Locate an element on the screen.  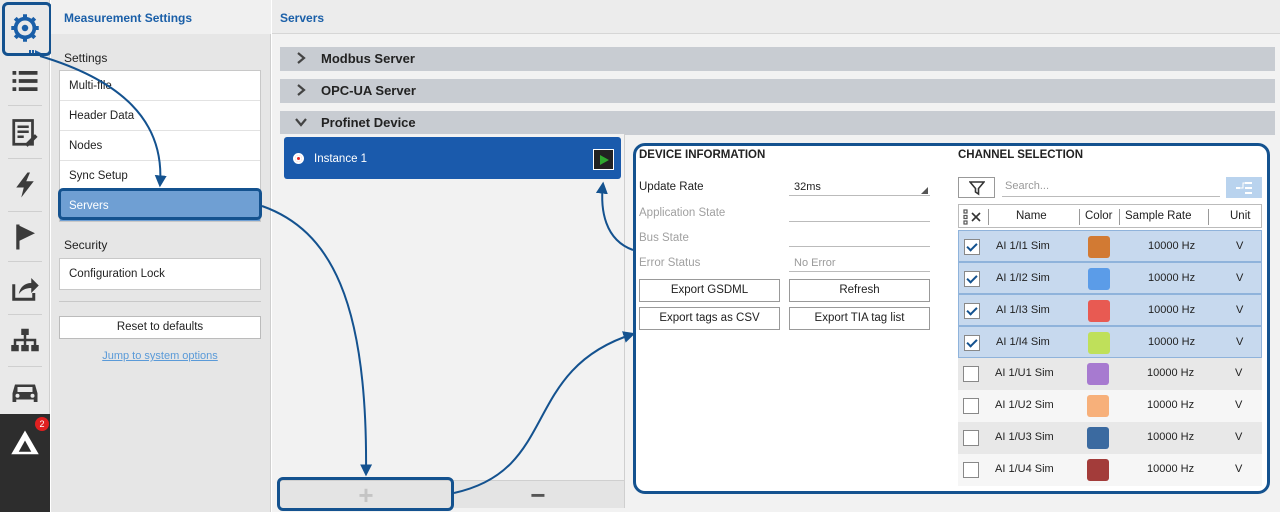
clear-selection-icon is located at coordinates (972, 217).